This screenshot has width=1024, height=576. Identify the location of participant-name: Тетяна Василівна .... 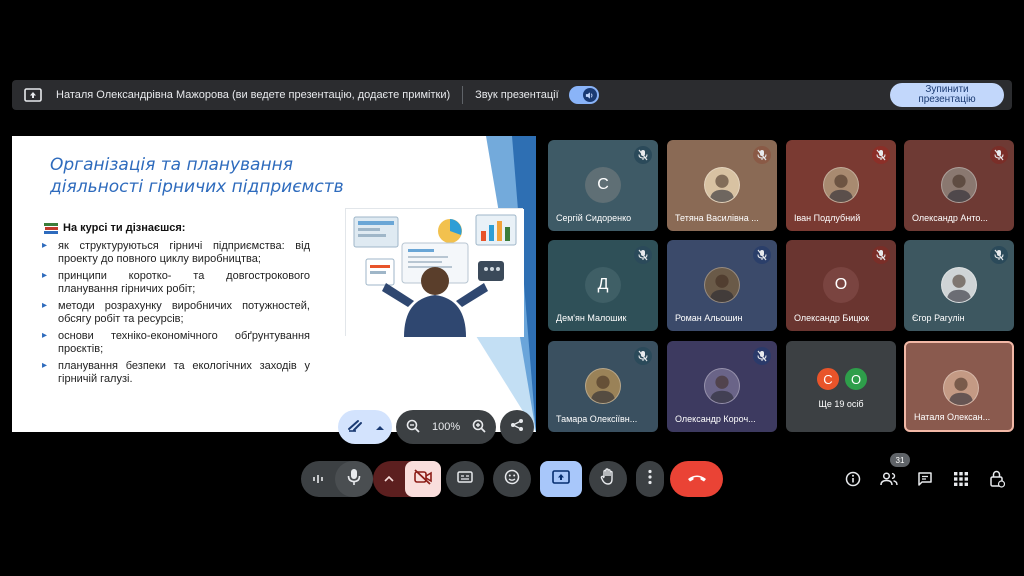
(717, 218).